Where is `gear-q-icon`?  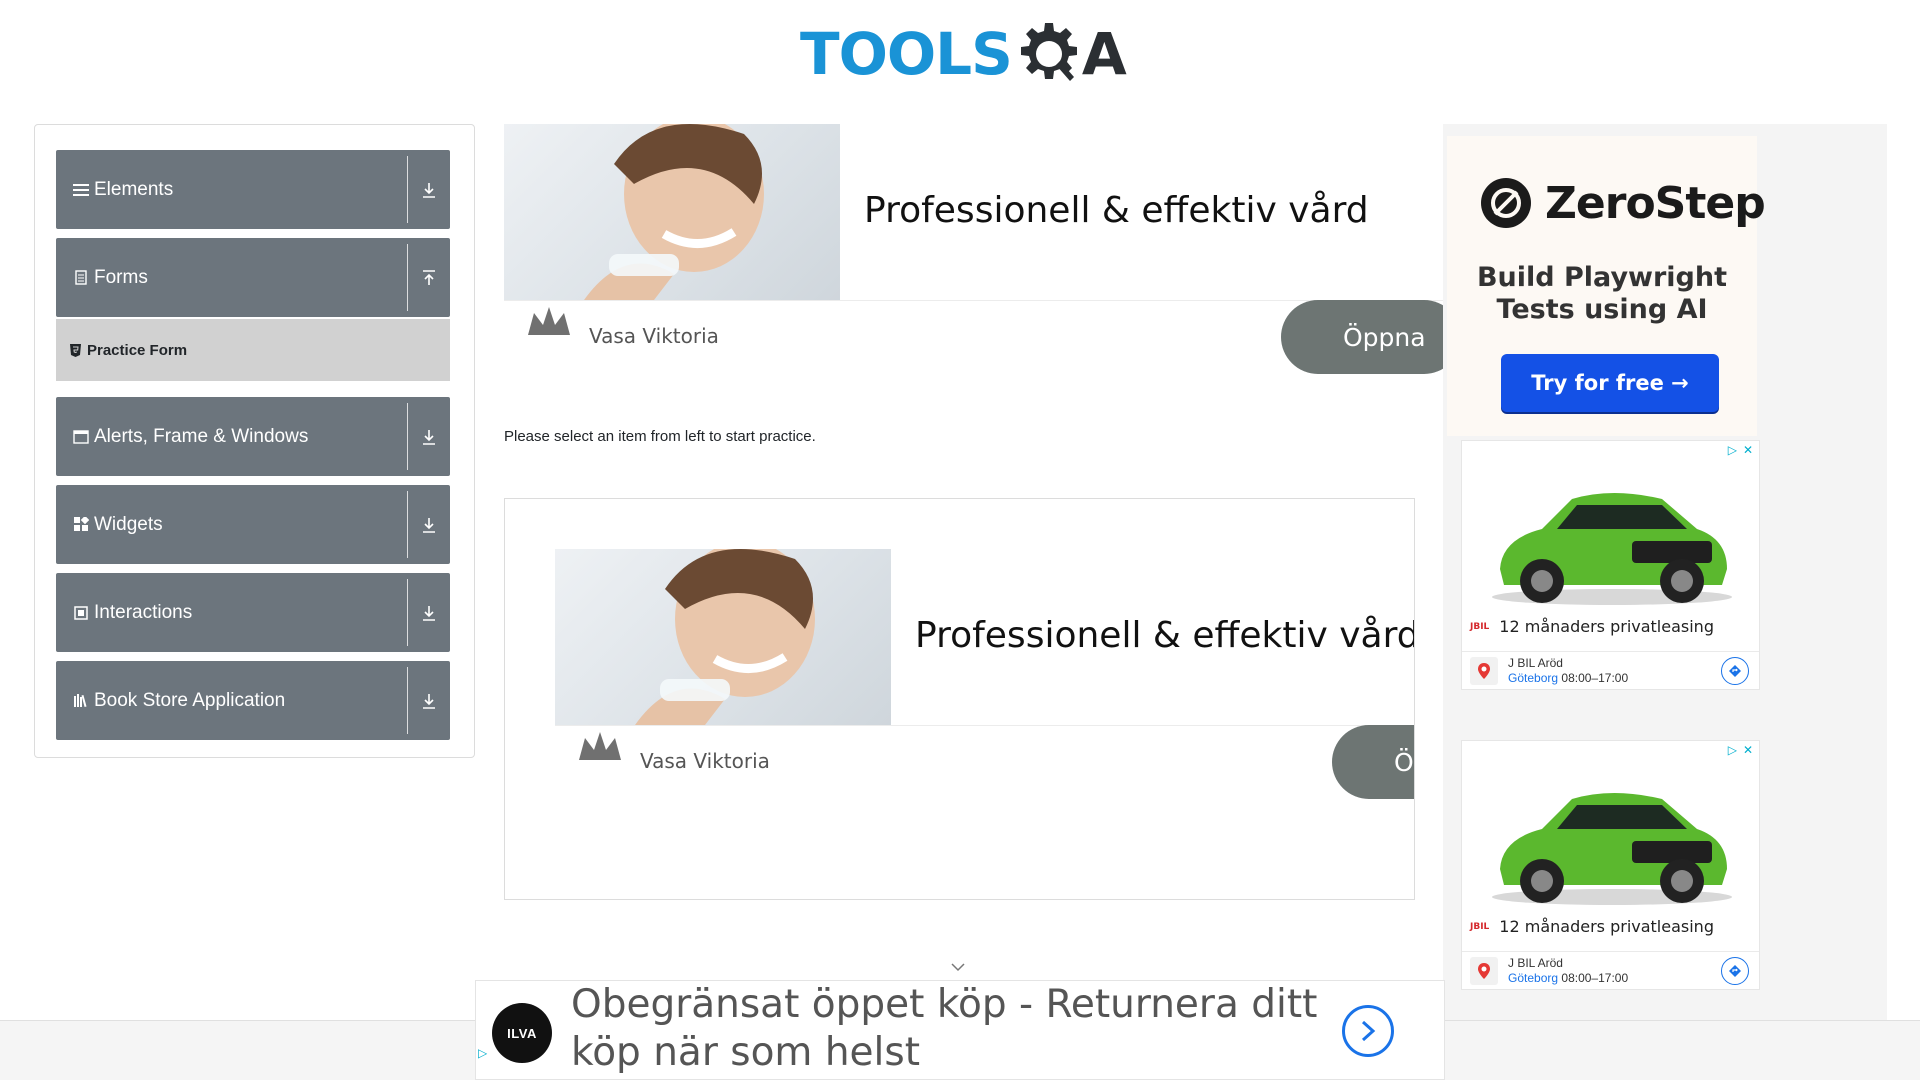
gear-q-icon is located at coordinates (1048, 52).